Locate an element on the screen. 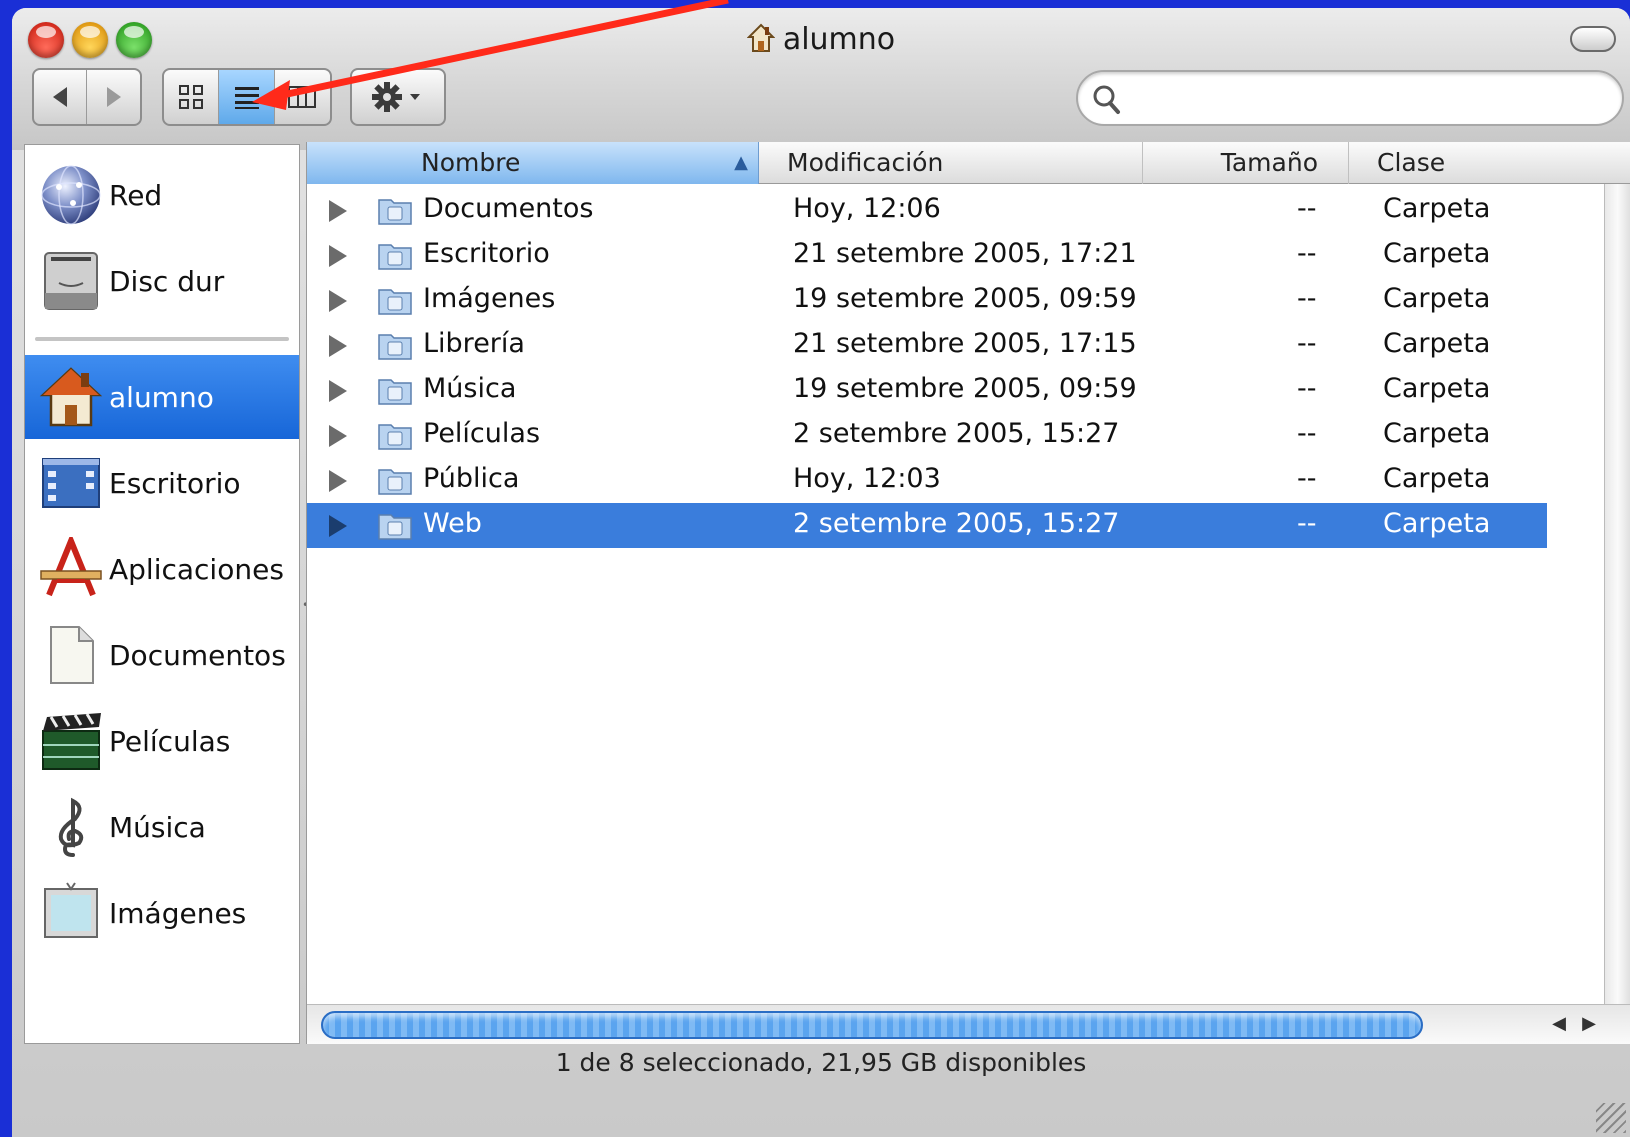 The image size is (1630, 1137). picture-frame-icon is located at coordinates (71, 910).